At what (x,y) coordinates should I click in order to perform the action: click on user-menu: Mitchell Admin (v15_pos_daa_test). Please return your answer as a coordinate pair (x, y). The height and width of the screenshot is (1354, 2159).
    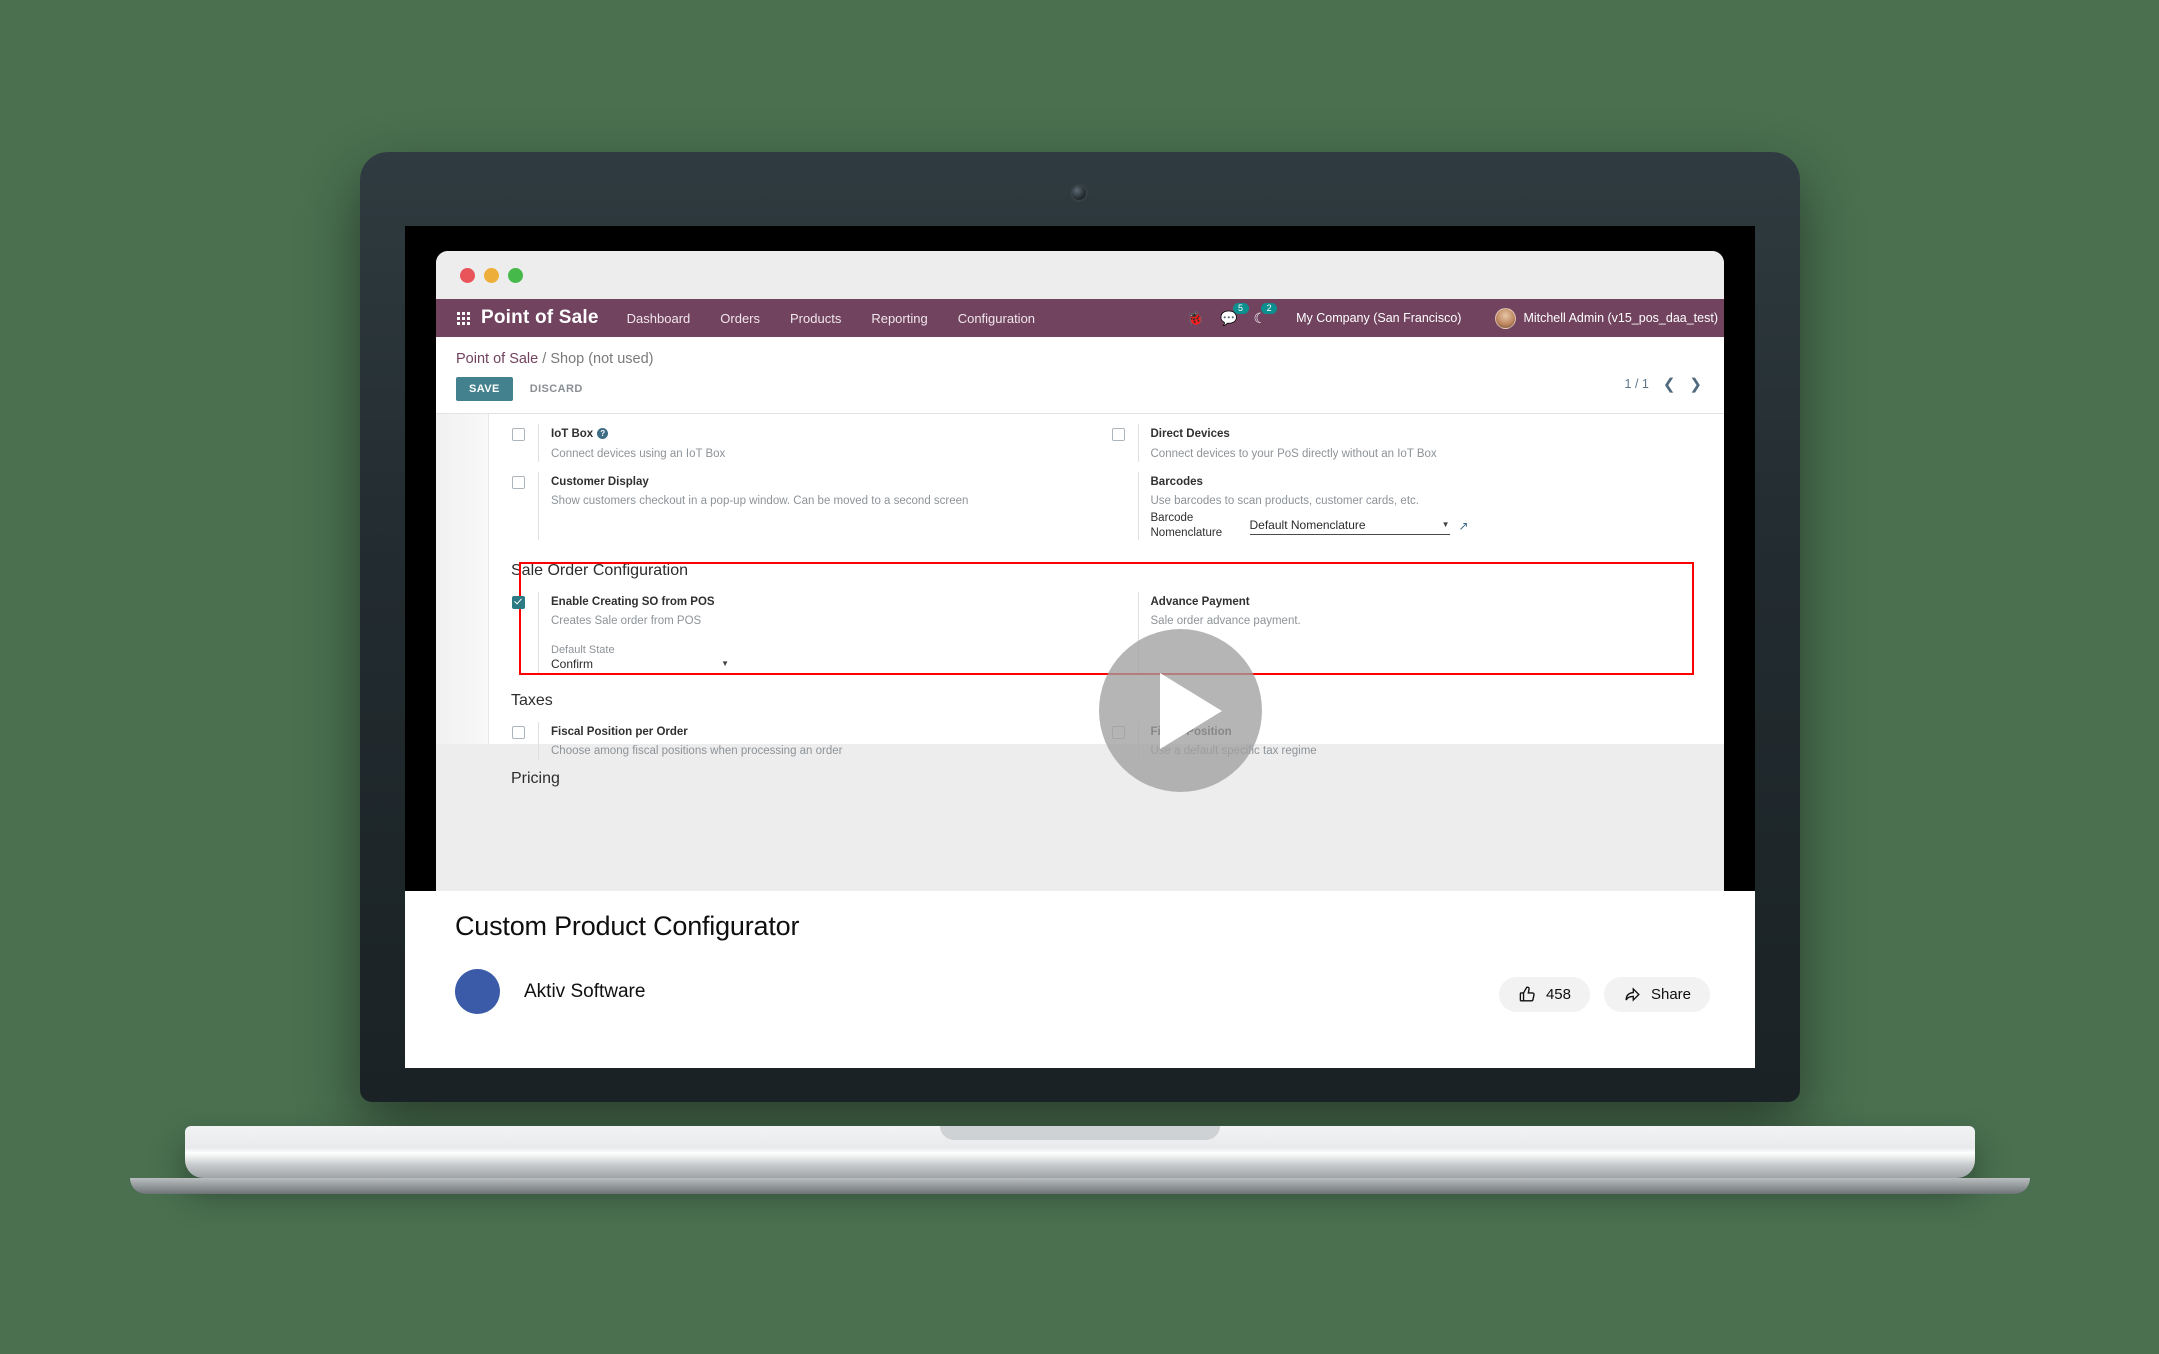
    Looking at the image, I should click on (1606, 318).